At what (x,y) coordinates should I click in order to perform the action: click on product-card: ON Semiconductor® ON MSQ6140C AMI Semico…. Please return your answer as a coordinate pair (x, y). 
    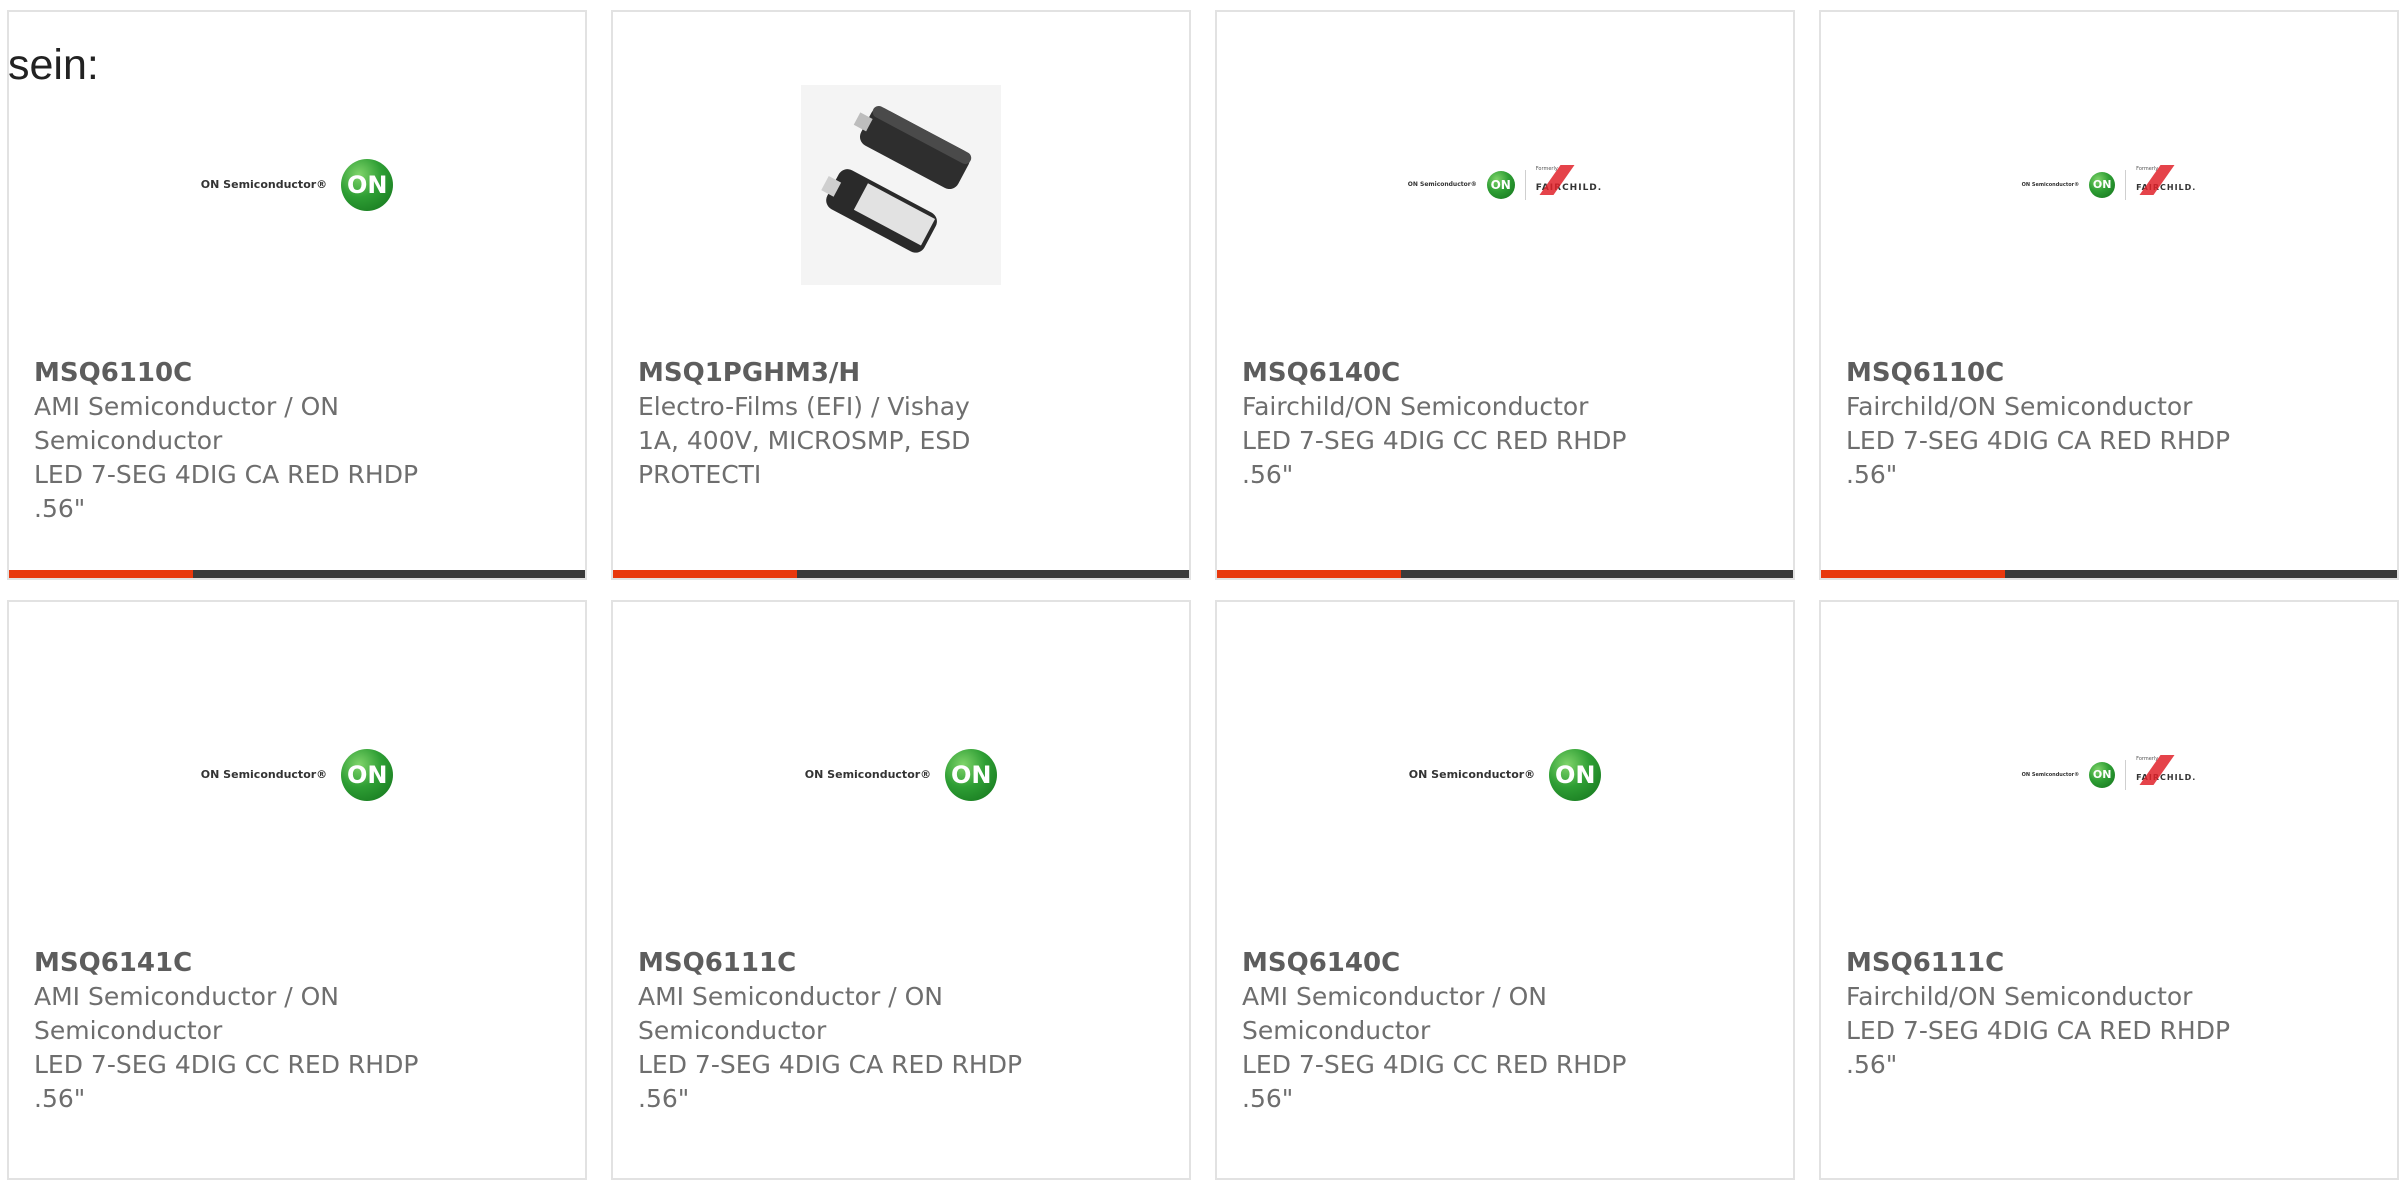
    Looking at the image, I should click on (1505, 890).